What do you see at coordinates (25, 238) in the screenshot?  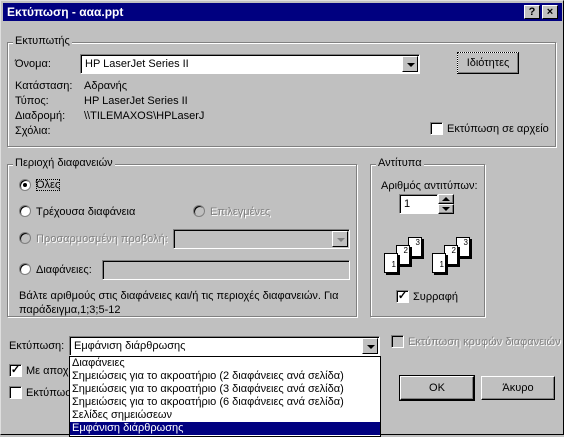 I see `custom-show-radio` at bounding box center [25, 238].